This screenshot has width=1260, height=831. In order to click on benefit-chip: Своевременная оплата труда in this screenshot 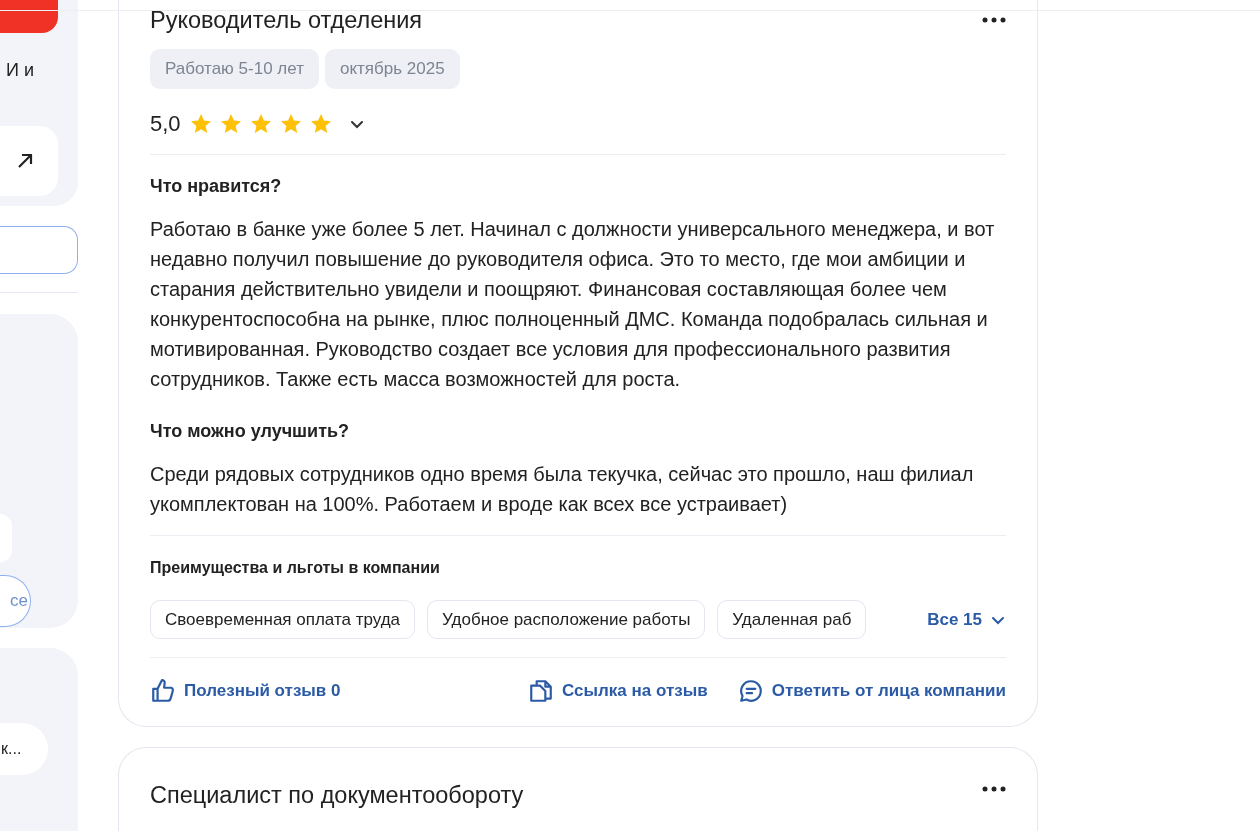, I will do `click(283, 619)`.